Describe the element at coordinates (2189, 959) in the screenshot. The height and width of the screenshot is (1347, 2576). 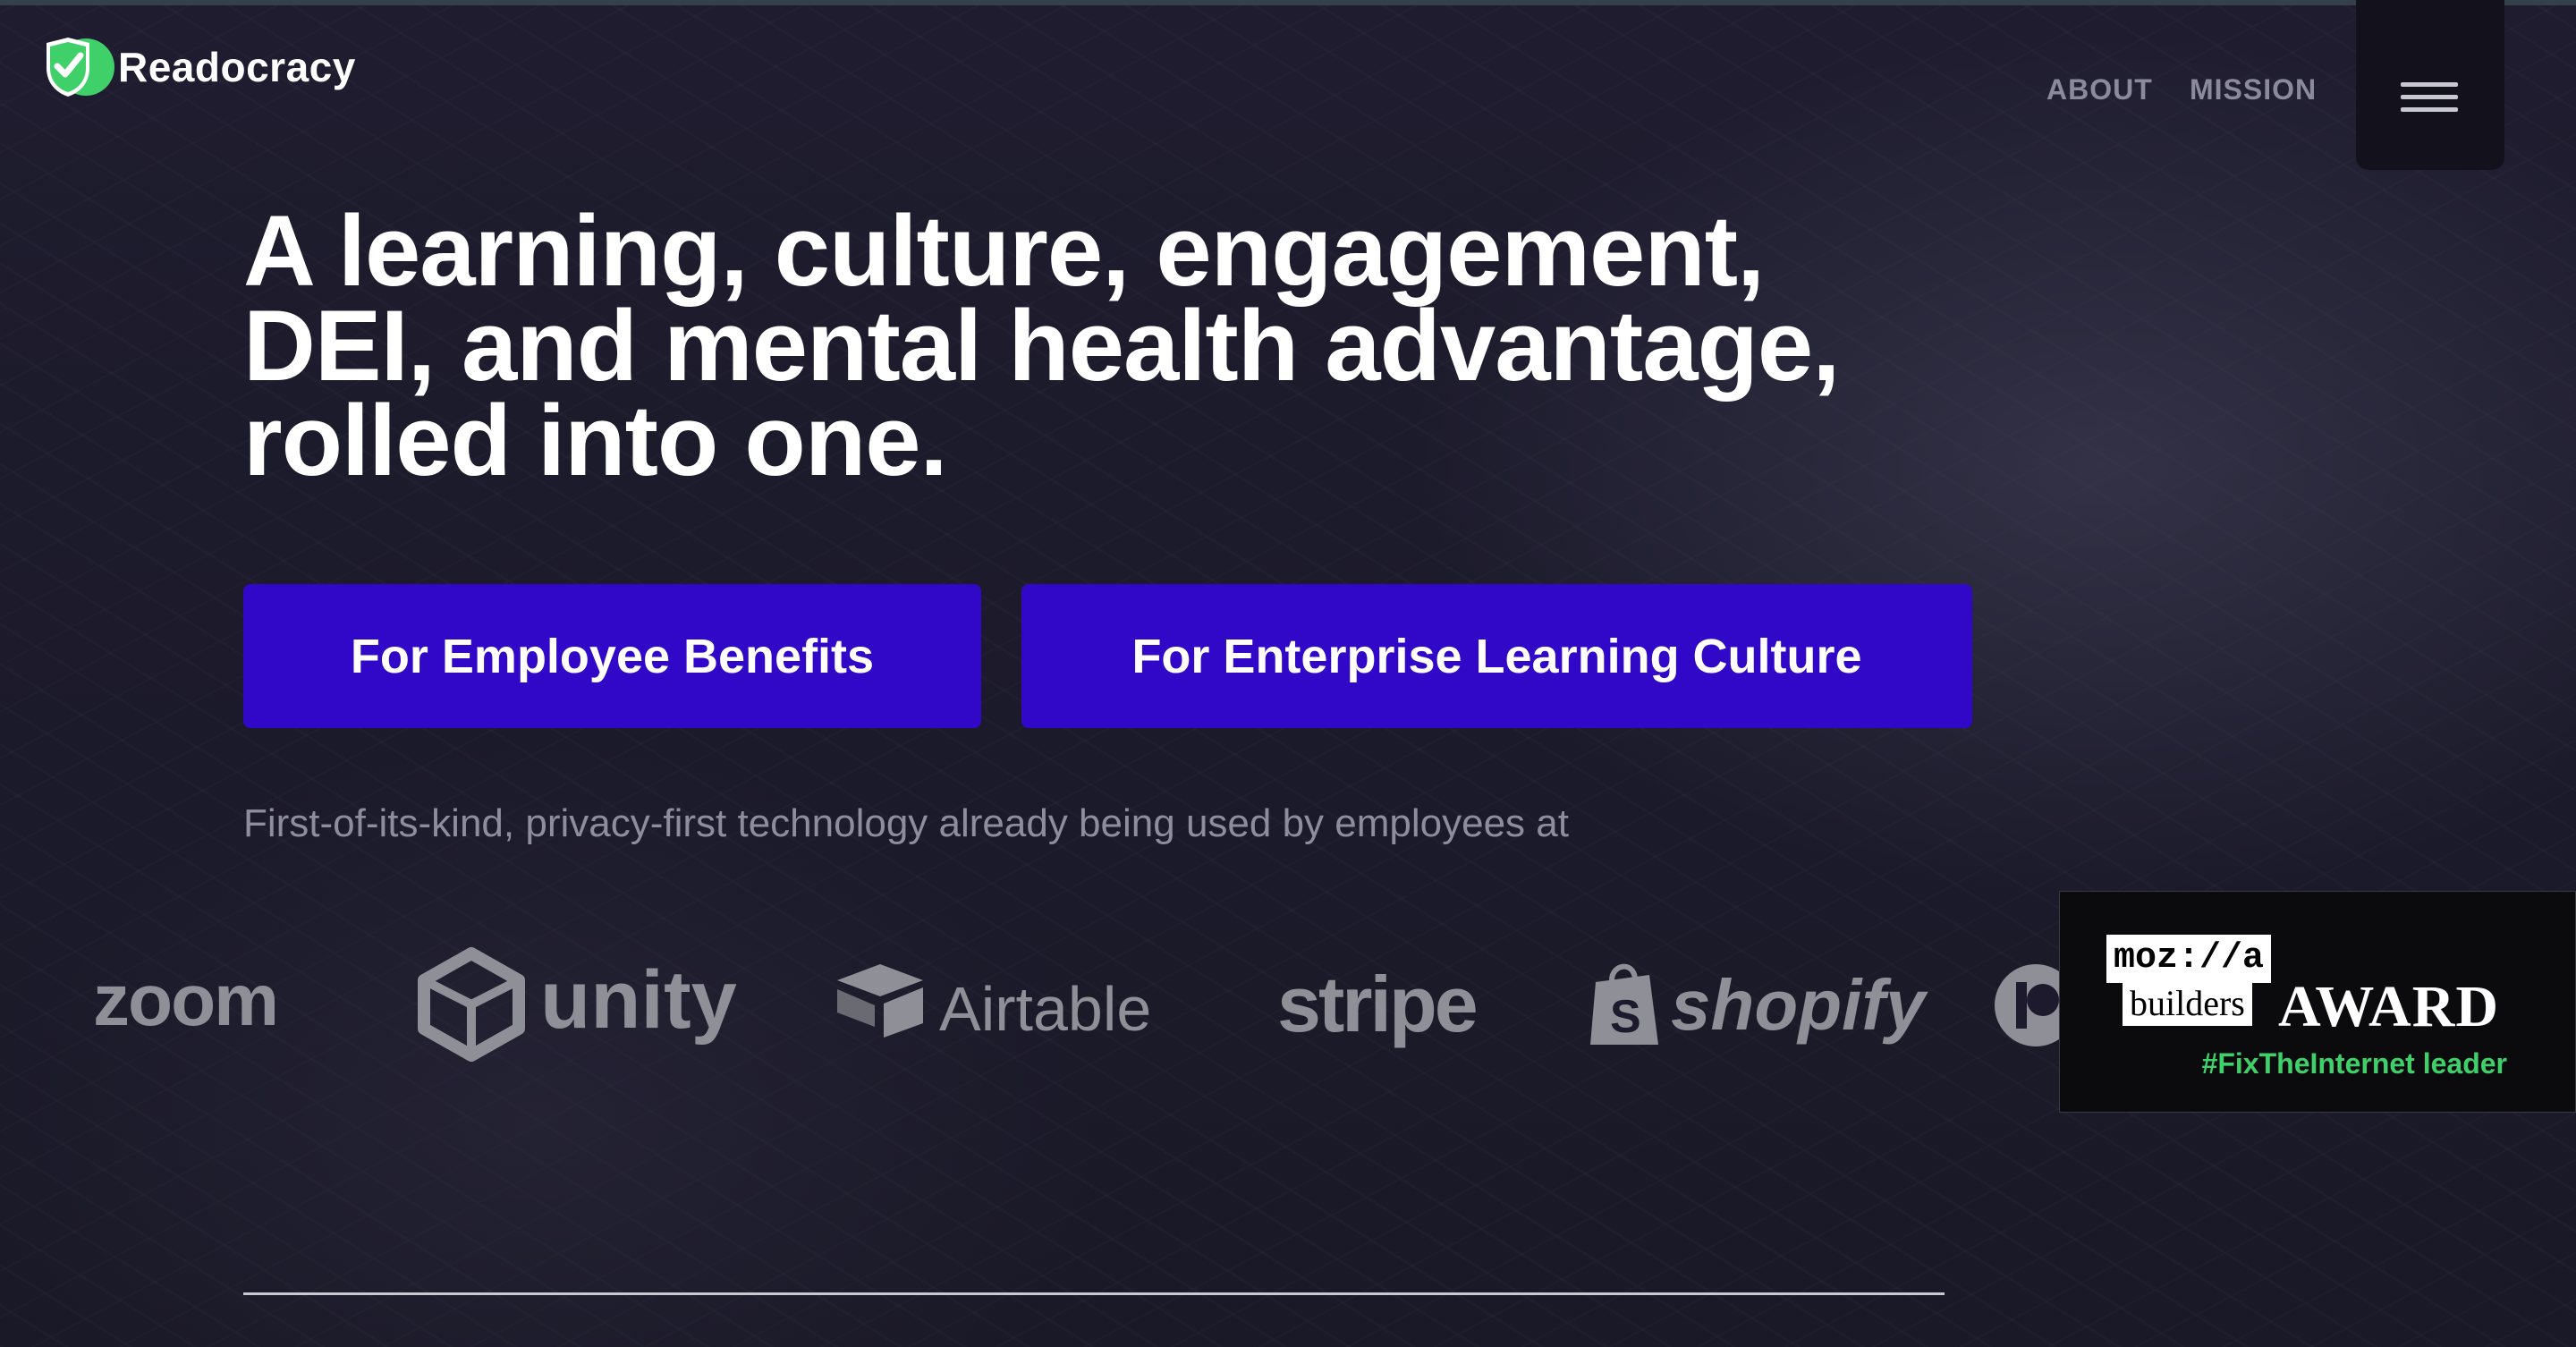
I see `mozilla-wordmark: moz://a` at that location.